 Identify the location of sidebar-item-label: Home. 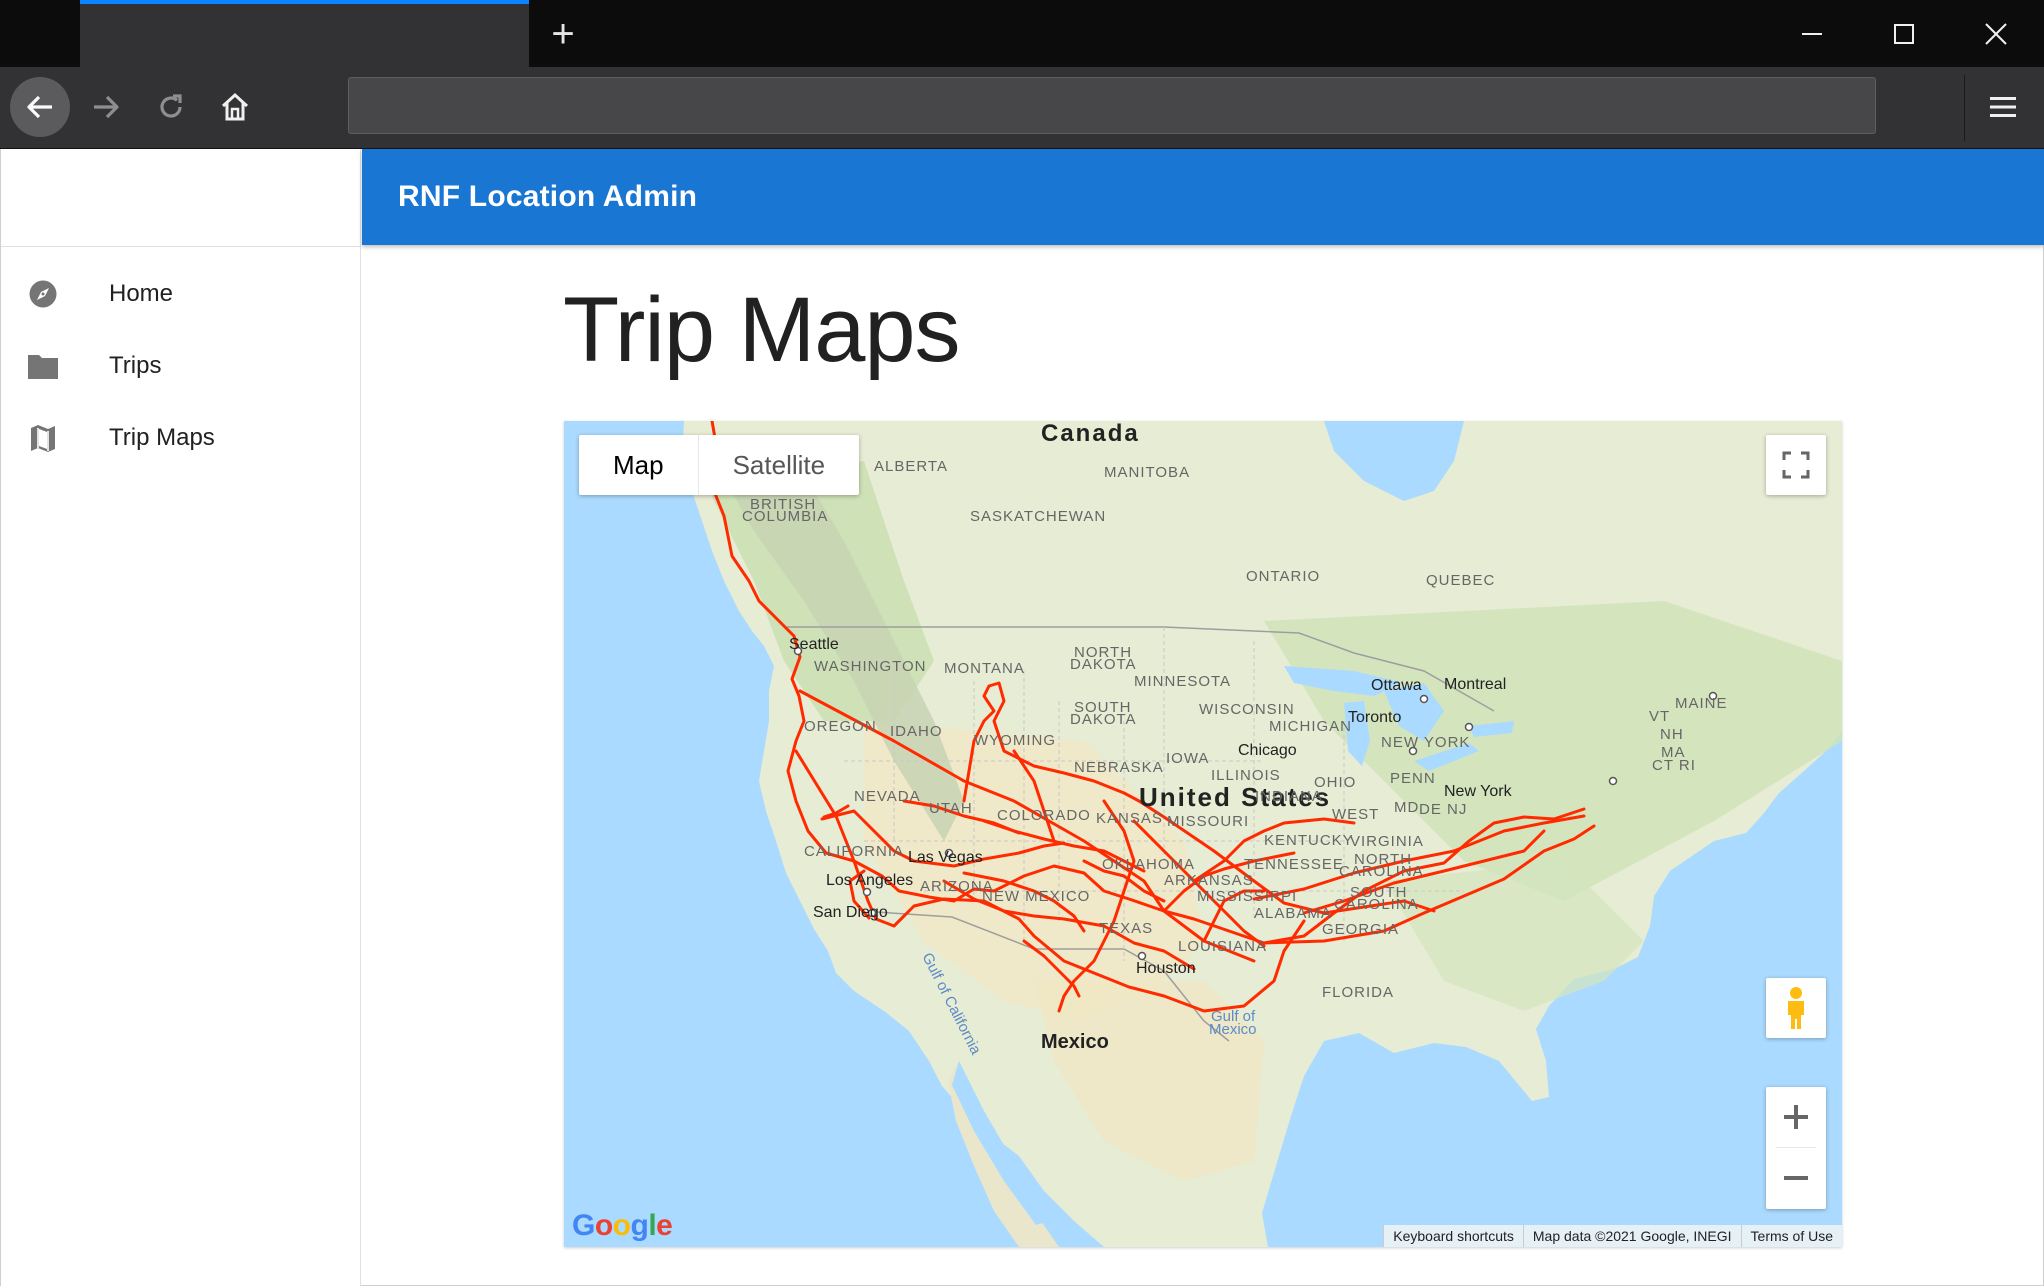
(141, 293).